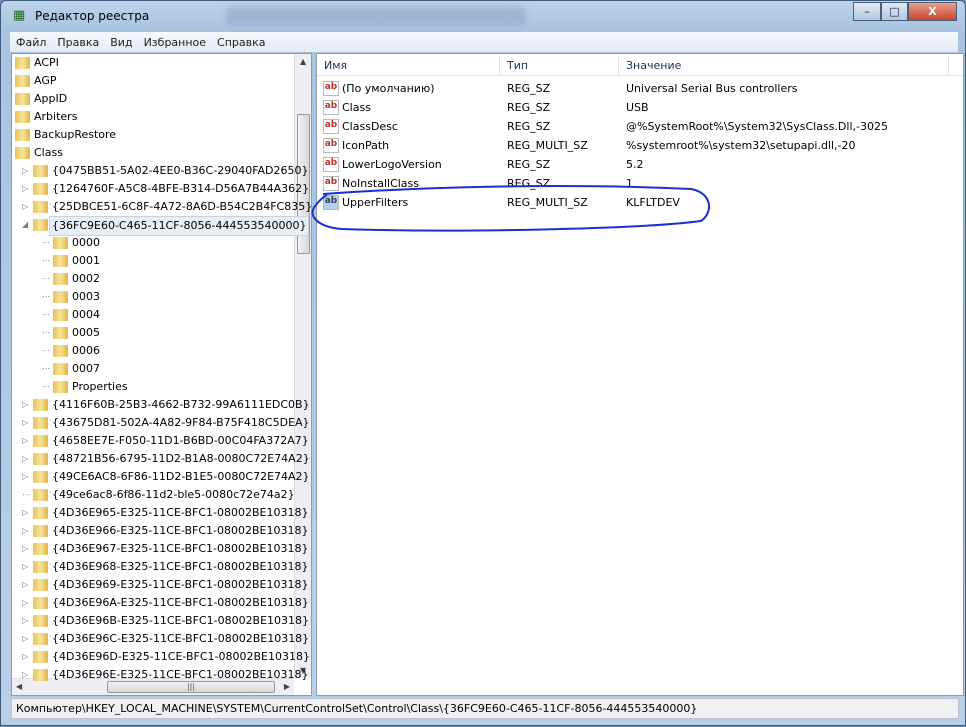 Image resolution: width=966 pixels, height=727 pixels. I want to click on menu-help: Справка, so click(241, 42).